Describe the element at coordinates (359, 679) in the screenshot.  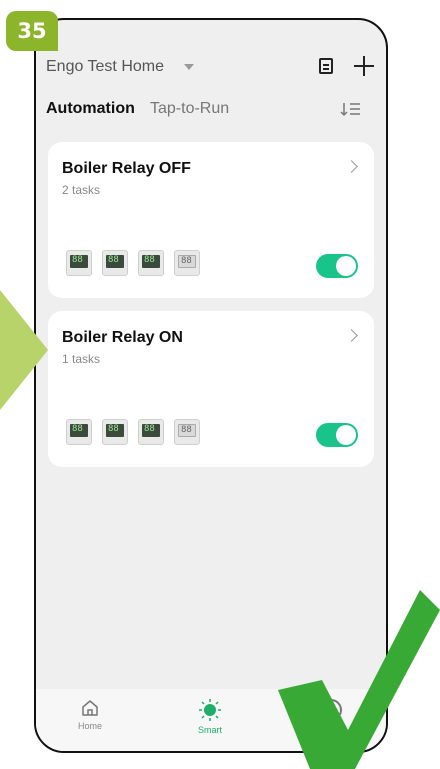
I see `checkmark-icon` at that location.